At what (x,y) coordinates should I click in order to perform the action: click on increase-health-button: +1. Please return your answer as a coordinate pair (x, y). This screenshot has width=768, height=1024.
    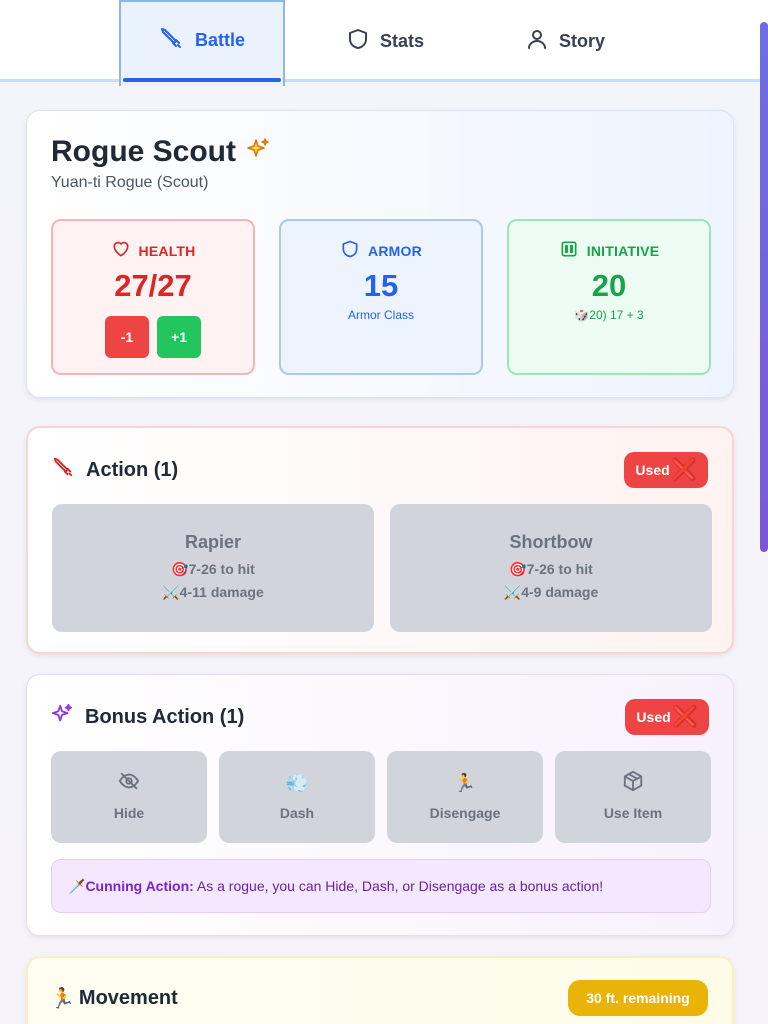
    Looking at the image, I should click on (179, 337).